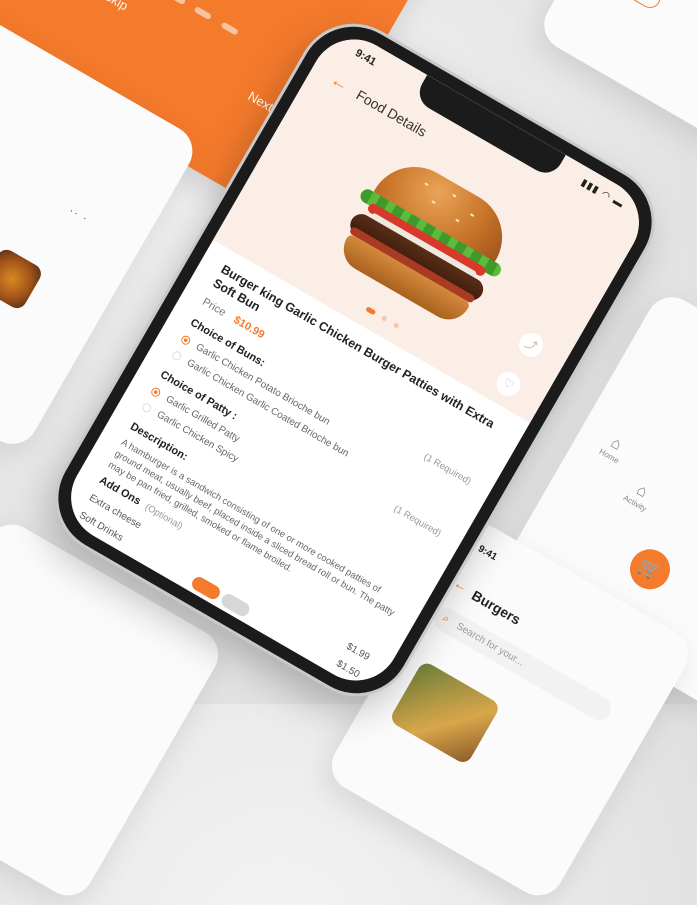 The image size is (697, 905). I want to click on cart-icon: 🛒, so click(650, 569).